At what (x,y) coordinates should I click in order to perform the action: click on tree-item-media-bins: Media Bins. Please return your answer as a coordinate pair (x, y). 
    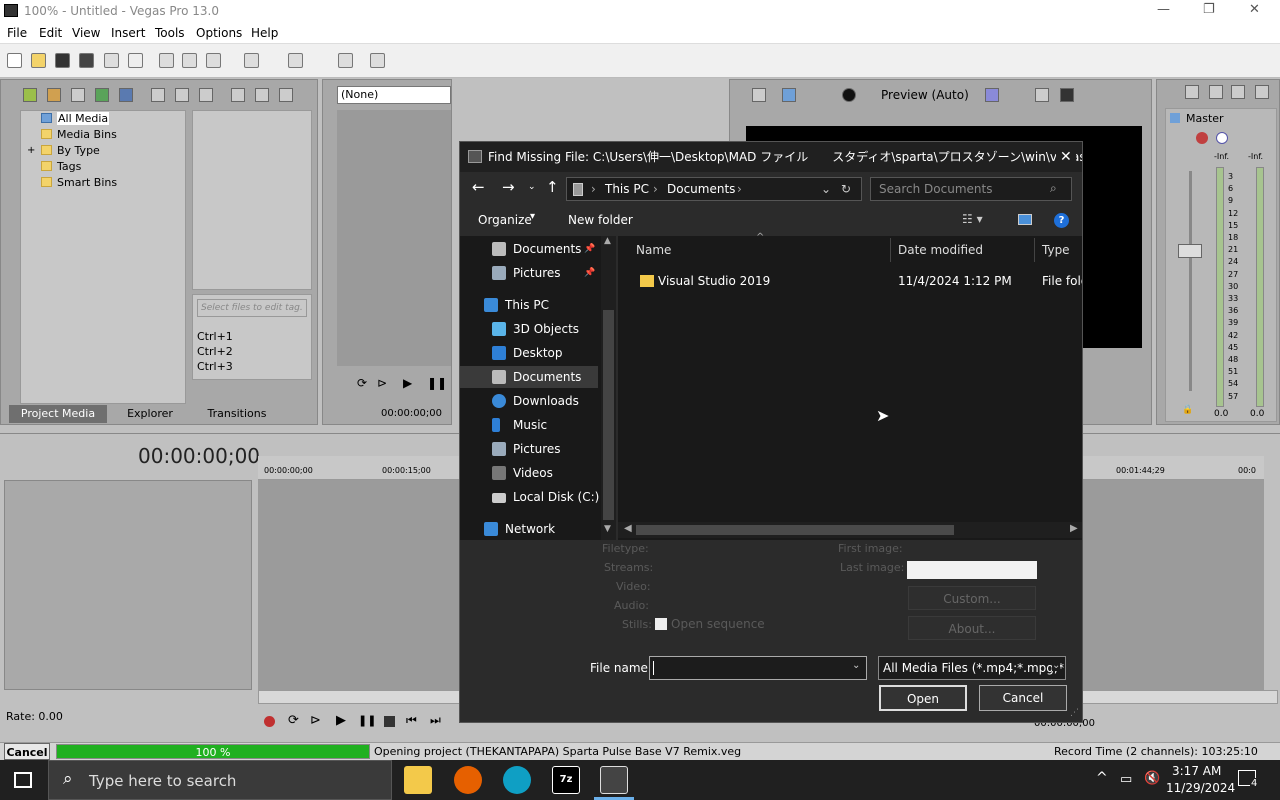
    Looking at the image, I should click on (79, 135).